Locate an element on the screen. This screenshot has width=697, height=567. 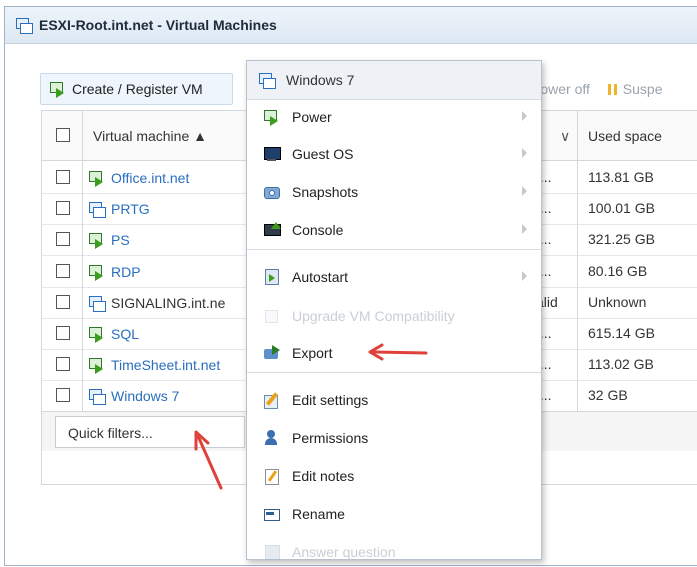
annotation-layer is located at coordinates (311, 416).